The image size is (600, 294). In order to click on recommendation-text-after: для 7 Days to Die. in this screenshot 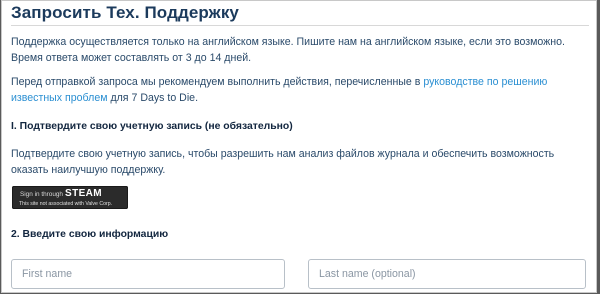, I will do `click(153, 98)`.